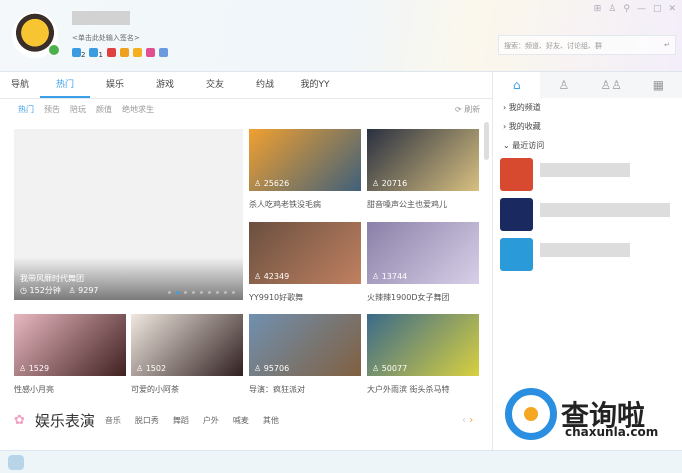  I want to click on stream-thumbnail: ♙ 1529, so click(70, 345).